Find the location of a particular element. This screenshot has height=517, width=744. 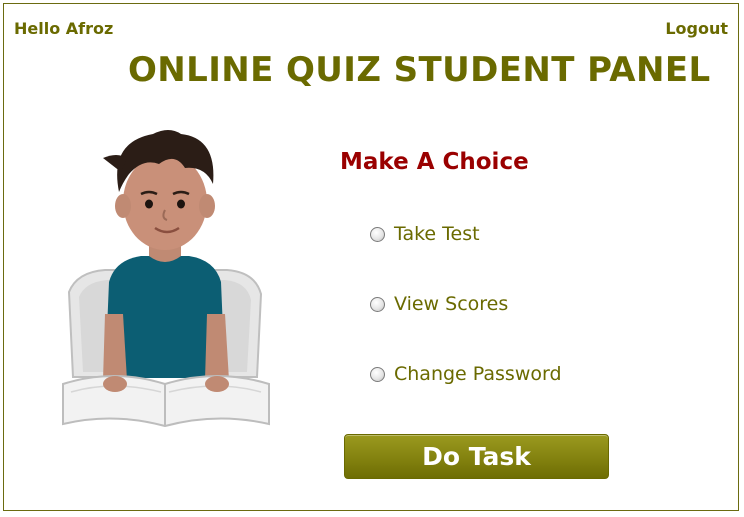

option-change-password: Change Password is located at coordinates (466, 374).